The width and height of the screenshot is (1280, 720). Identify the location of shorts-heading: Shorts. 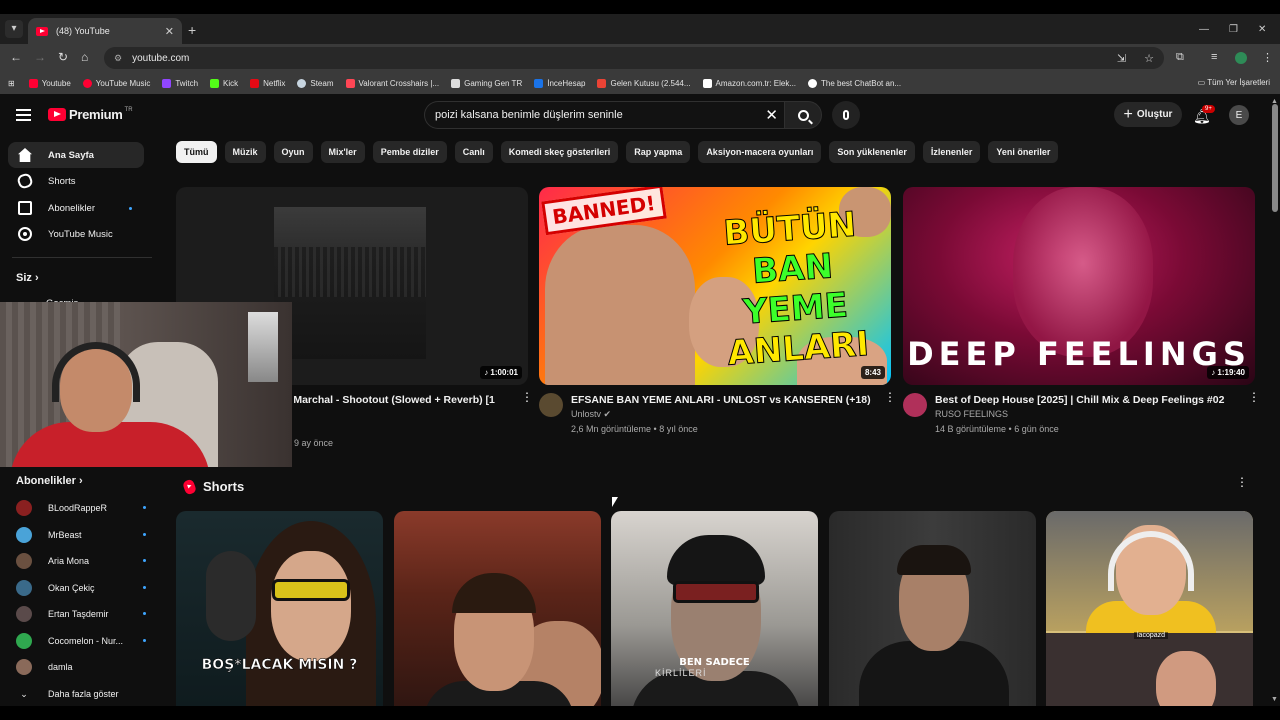
(212, 486).